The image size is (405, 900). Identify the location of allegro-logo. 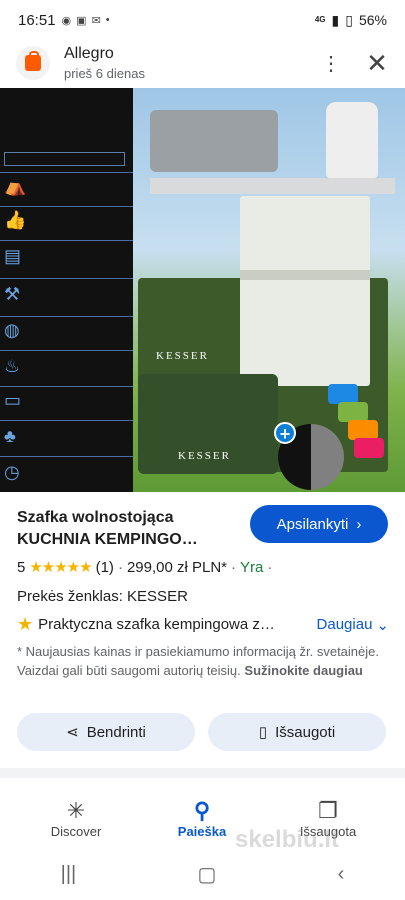
(33, 63).